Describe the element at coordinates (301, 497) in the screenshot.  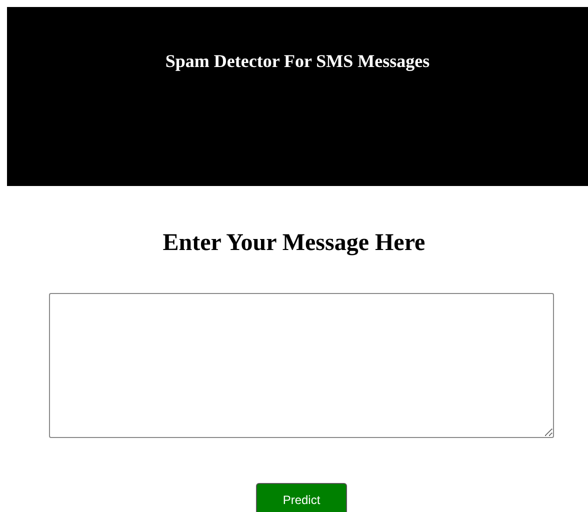
I see `predict-button: Predict` at that location.